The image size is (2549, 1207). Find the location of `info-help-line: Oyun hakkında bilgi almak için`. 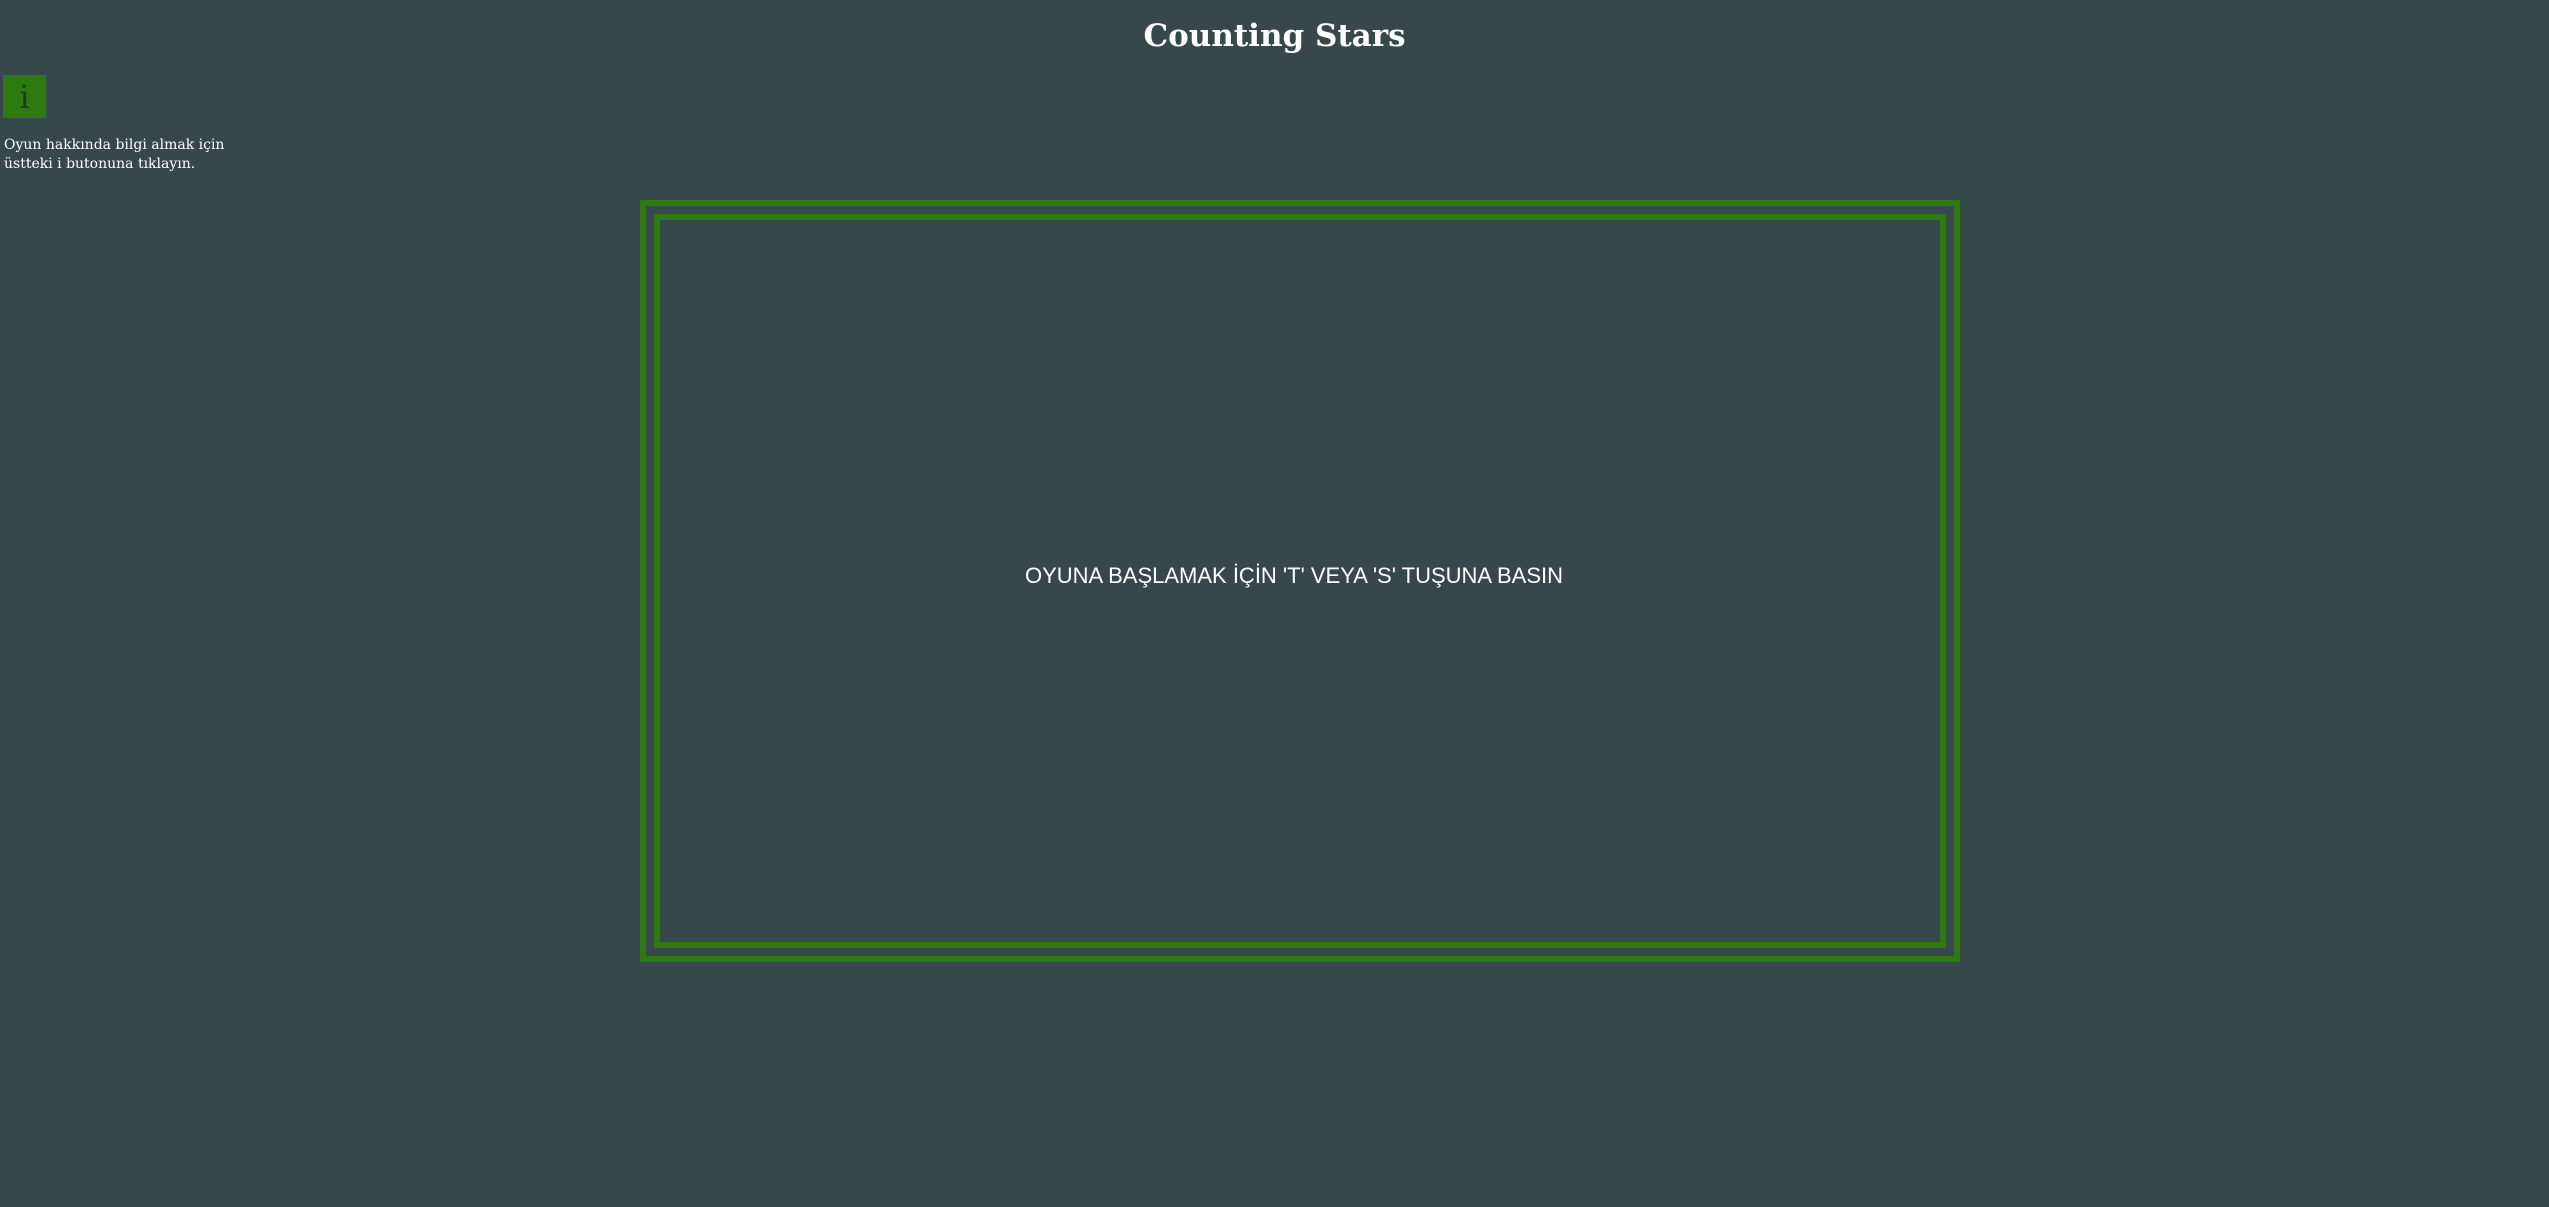

info-help-line: Oyun hakkında bilgi almak için is located at coordinates (114, 145).